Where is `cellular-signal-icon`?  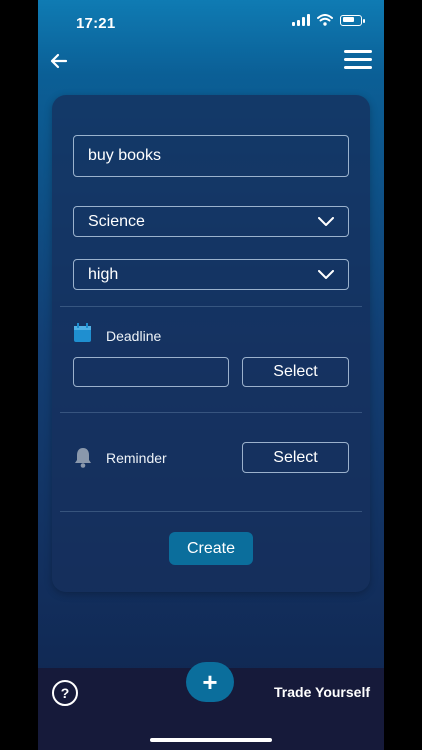 cellular-signal-icon is located at coordinates (301, 20).